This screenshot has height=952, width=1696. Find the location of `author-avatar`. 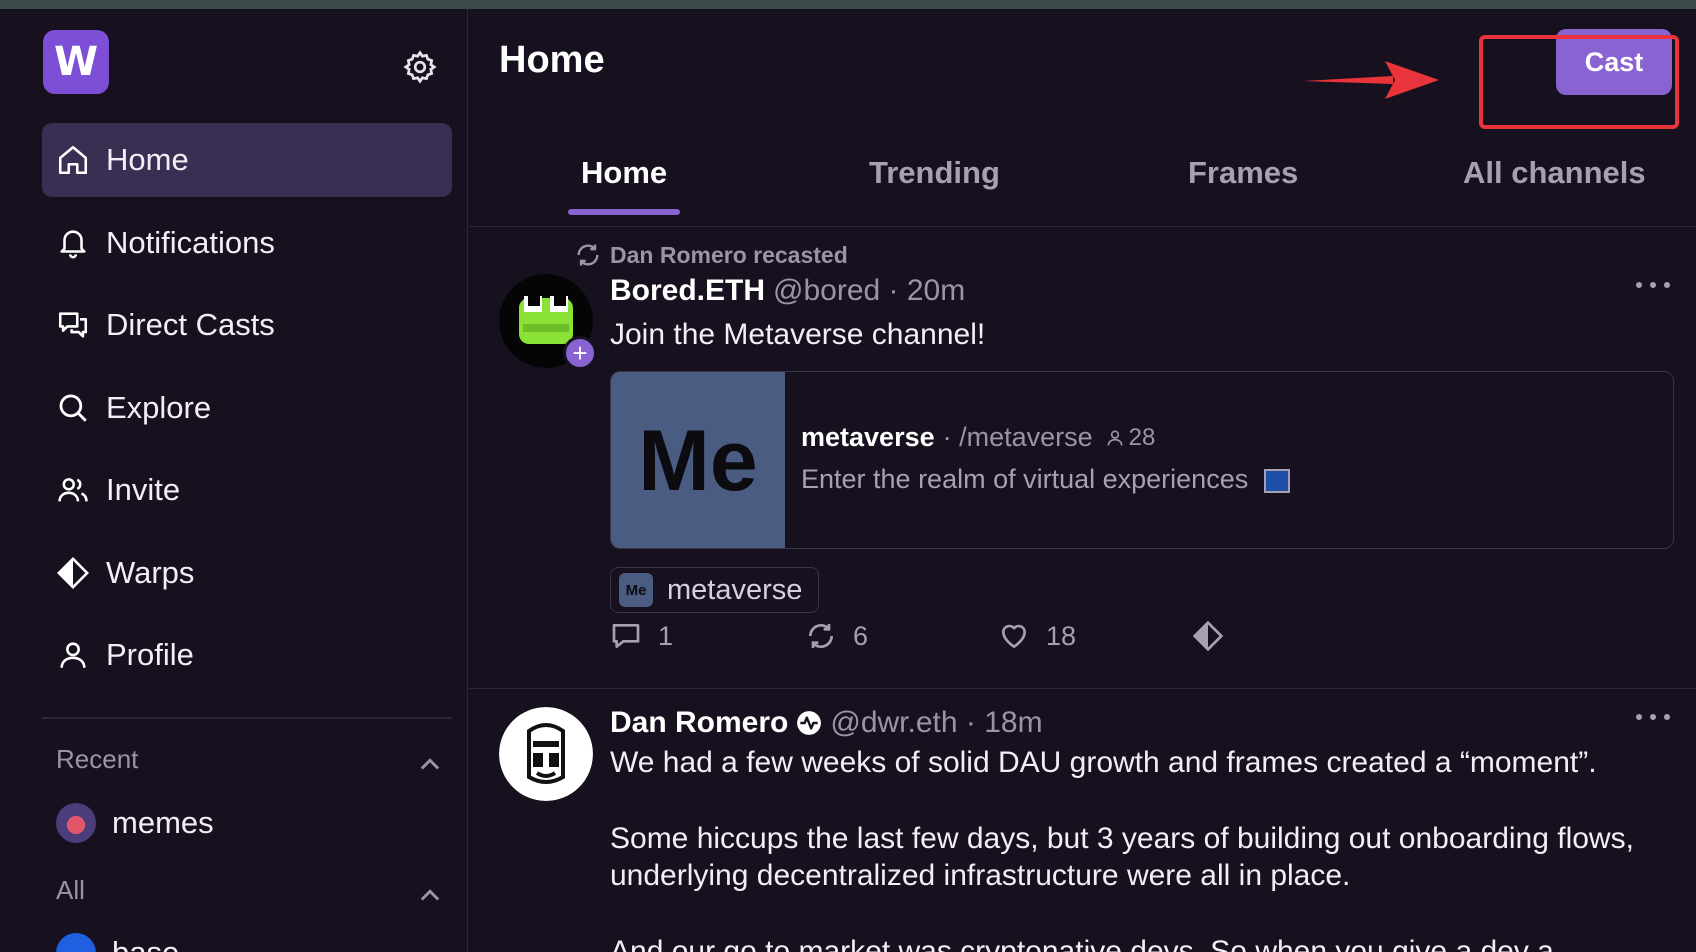

author-avatar is located at coordinates (546, 754).